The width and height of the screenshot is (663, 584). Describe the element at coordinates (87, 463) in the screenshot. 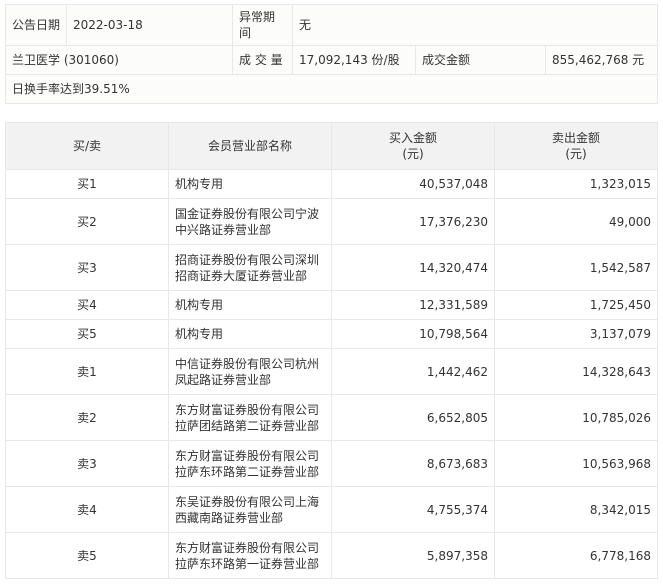

I see `side-cell: 卖3` at that location.